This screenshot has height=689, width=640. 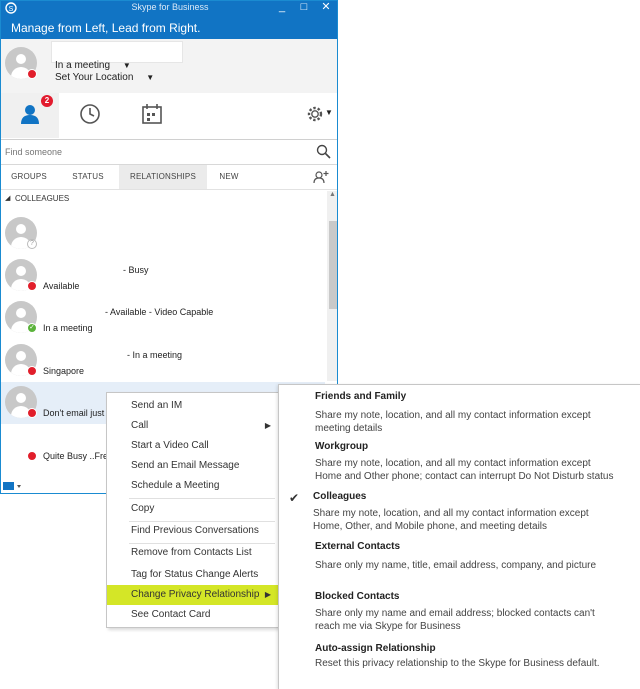 What do you see at coordinates (342, 446) in the screenshot?
I see `option-title: Workgroup` at bounding box center [342, 446].